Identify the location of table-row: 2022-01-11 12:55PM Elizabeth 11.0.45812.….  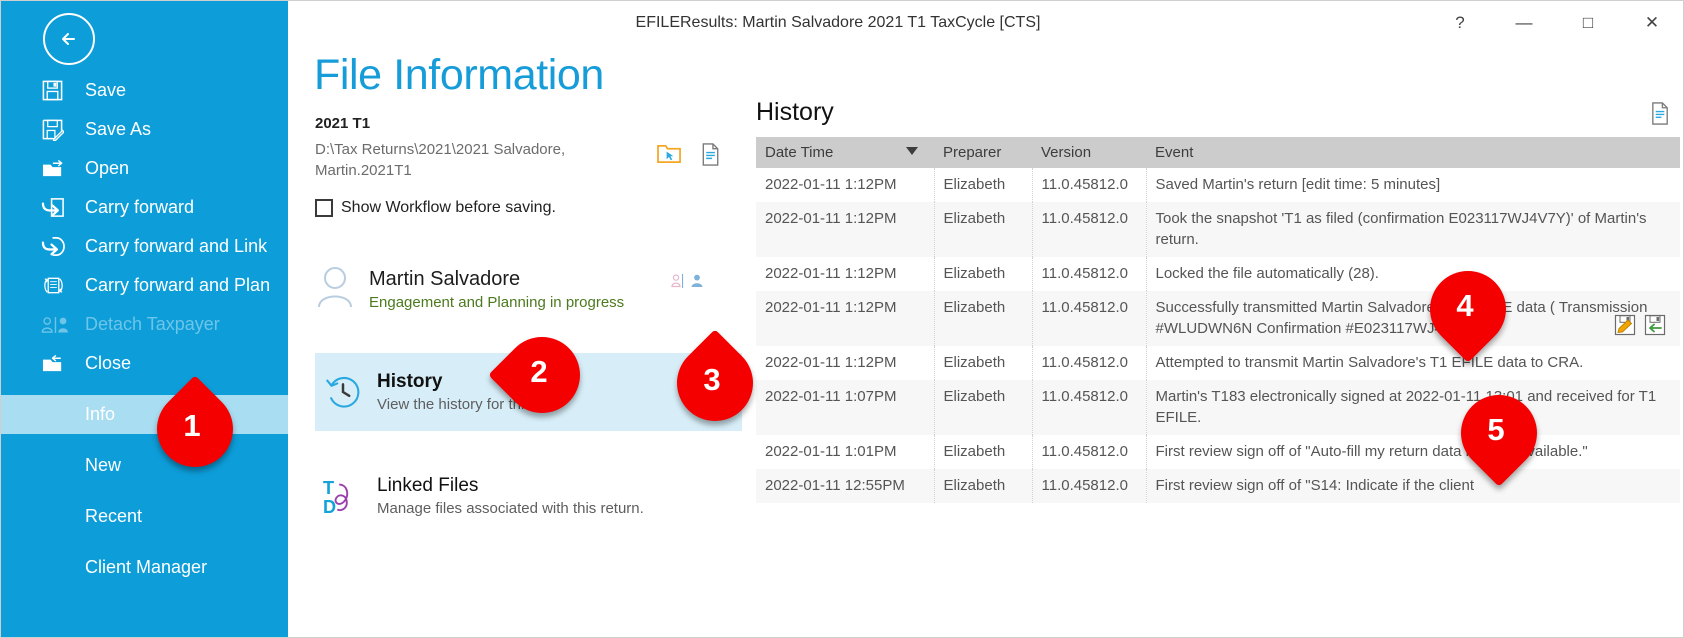
(1218, 486).